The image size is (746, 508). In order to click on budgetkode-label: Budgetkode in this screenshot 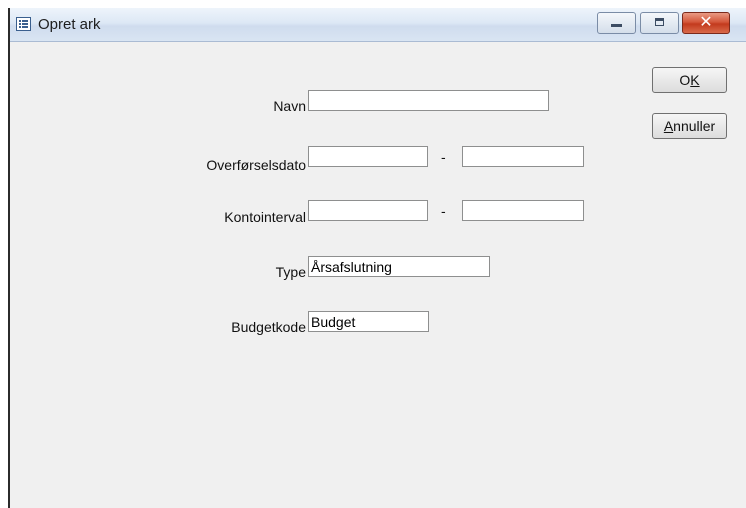, I will do `click(268, 327)`.